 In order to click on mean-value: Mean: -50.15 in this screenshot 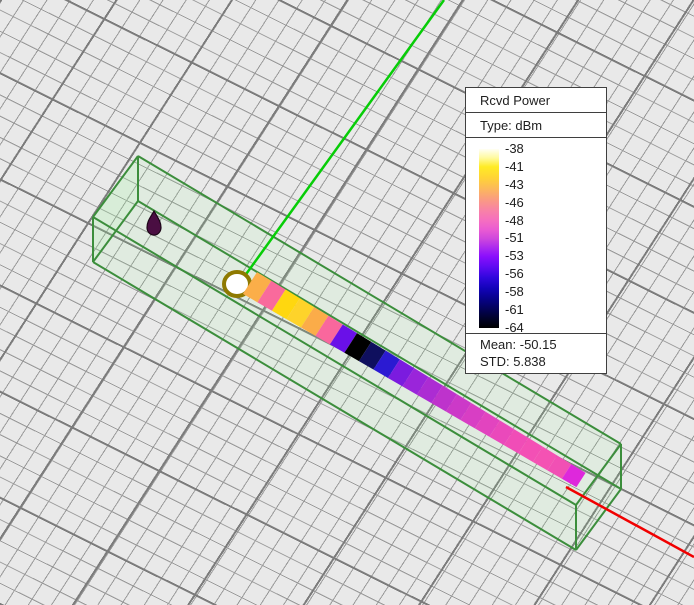, I will do `click(518, 344)`.